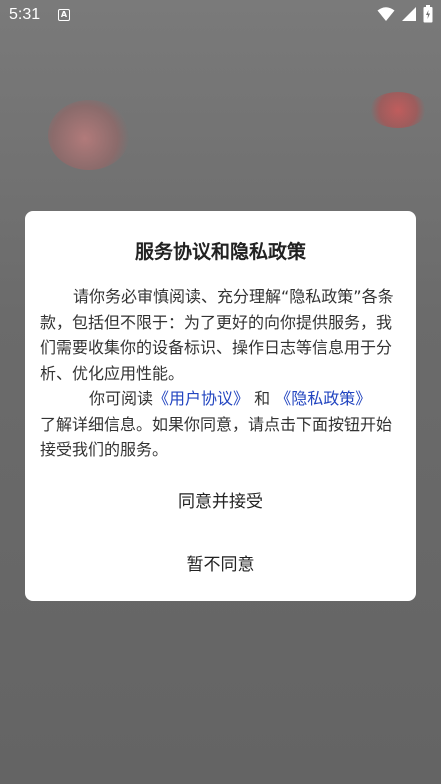 This screenshot has height=784, width=441. Describe the element at coordinates (89, 135) in the screenshot. I see `background-decoration-left` at that location.